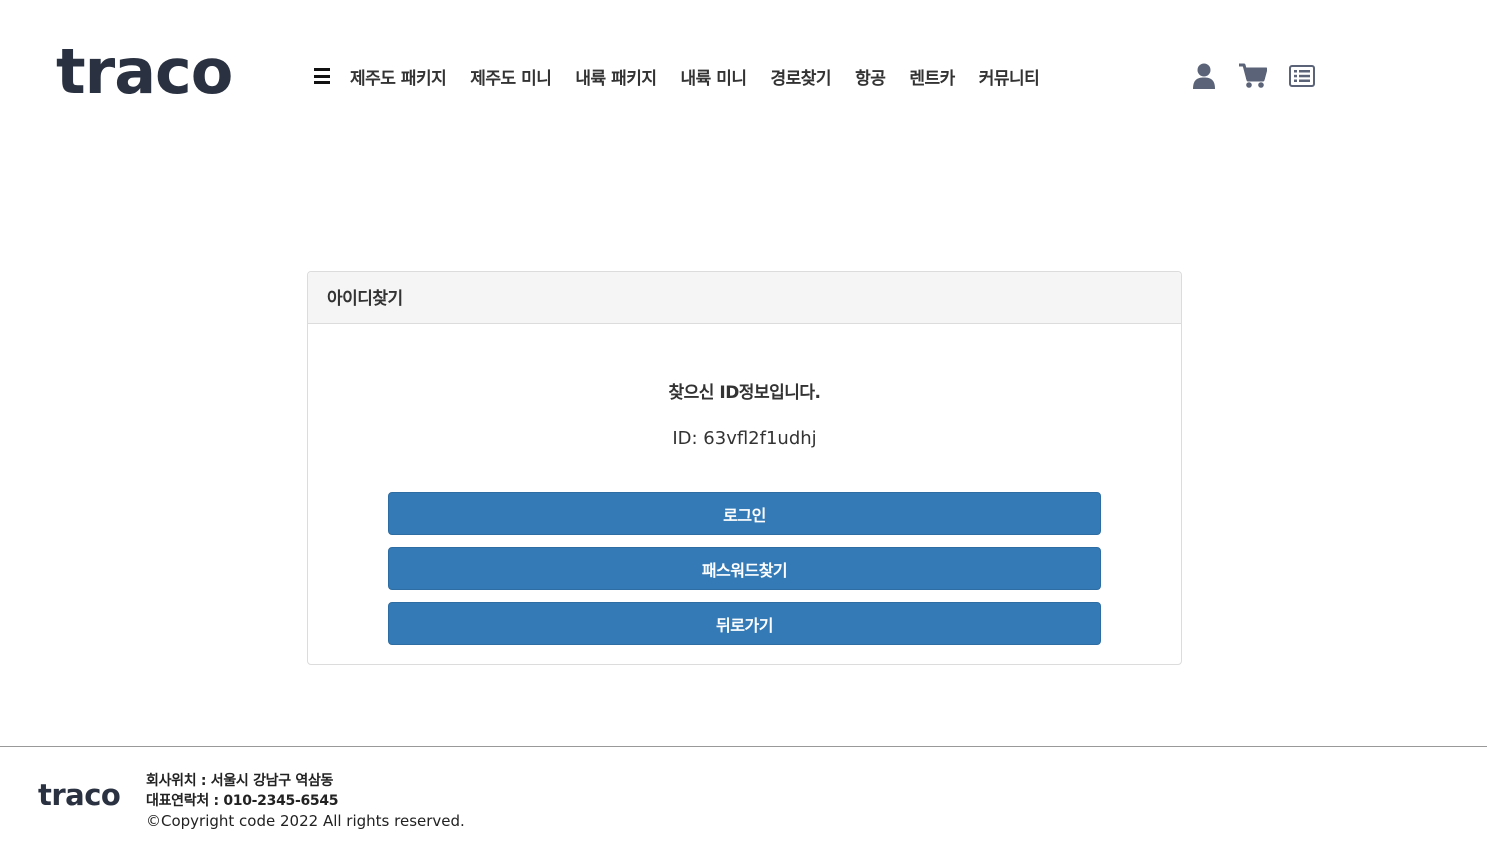 The image size is (1487, 841). Describe the element at coordinates (79, 795) in the screenshot. I see `footer-logo: traco` at that location.